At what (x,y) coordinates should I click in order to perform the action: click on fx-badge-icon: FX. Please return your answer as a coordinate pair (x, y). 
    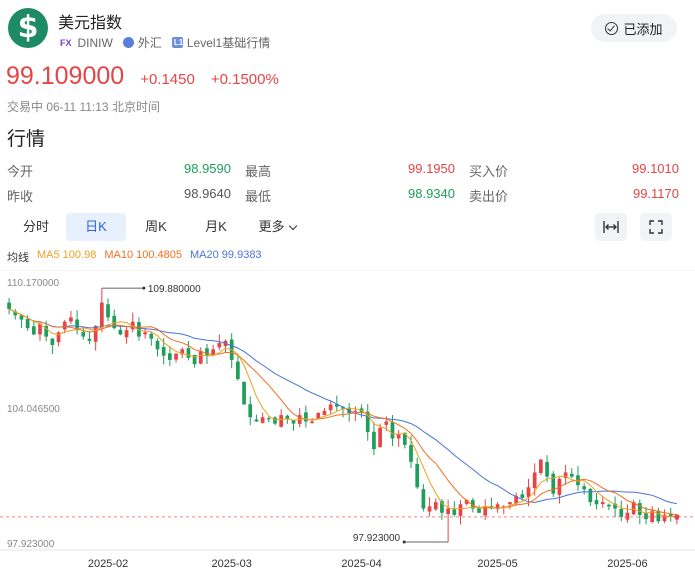
    Looking at the image, I should click on (66, 42).